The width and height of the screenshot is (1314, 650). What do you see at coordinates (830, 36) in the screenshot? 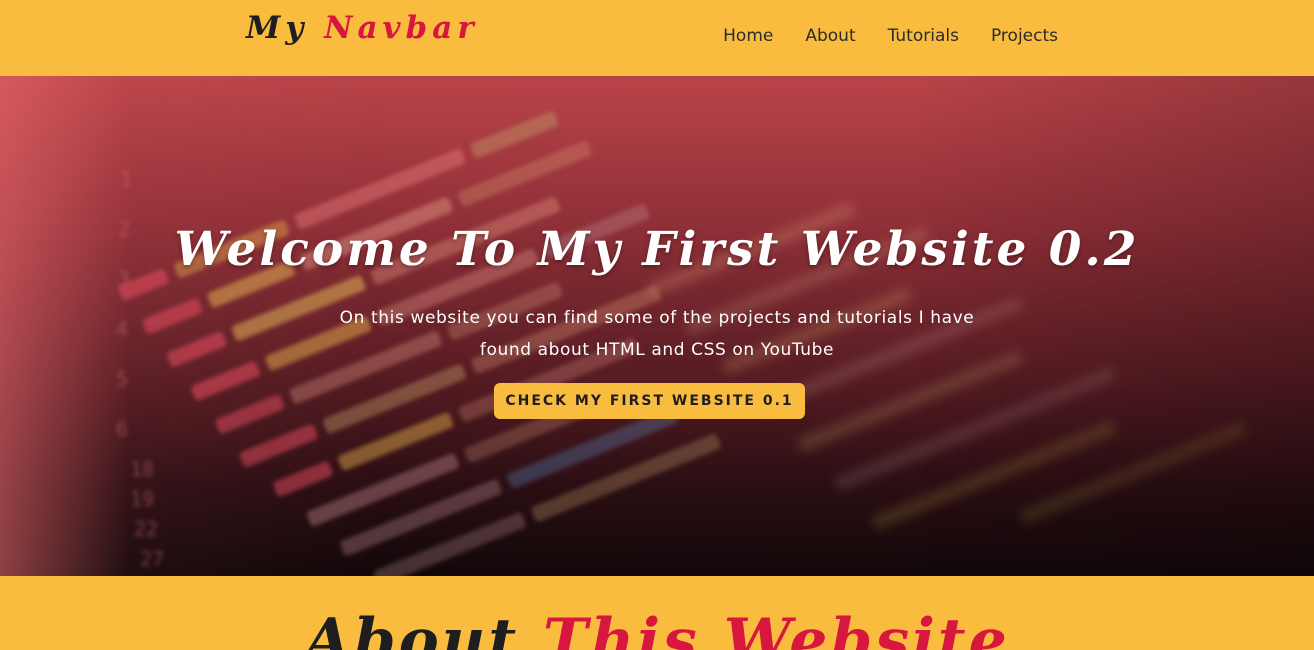
I see `nav-link-about: About` at bounding box center [830, 36].